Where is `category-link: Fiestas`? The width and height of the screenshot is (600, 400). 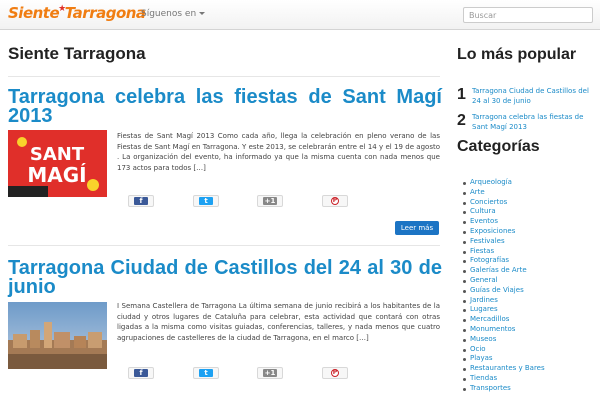
category-link: Fiestas is located at coordinates (503, 252).